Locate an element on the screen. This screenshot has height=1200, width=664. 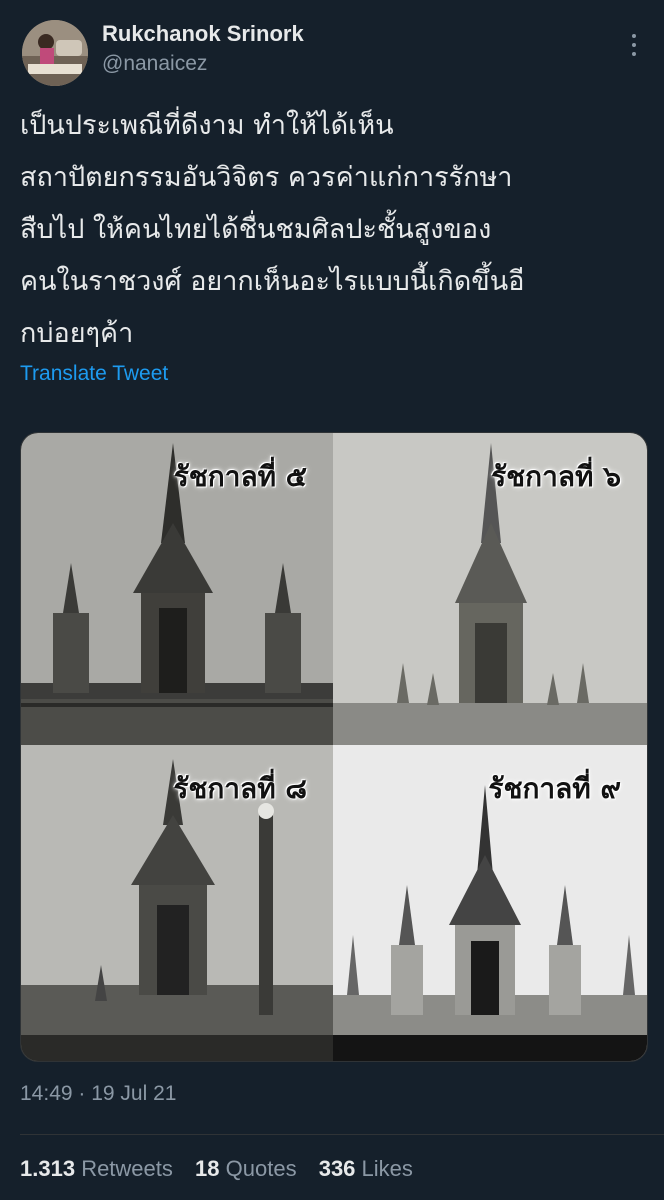
media-photo-2: รัชกาลที่ ๖ is located at coordinates (490, 589).